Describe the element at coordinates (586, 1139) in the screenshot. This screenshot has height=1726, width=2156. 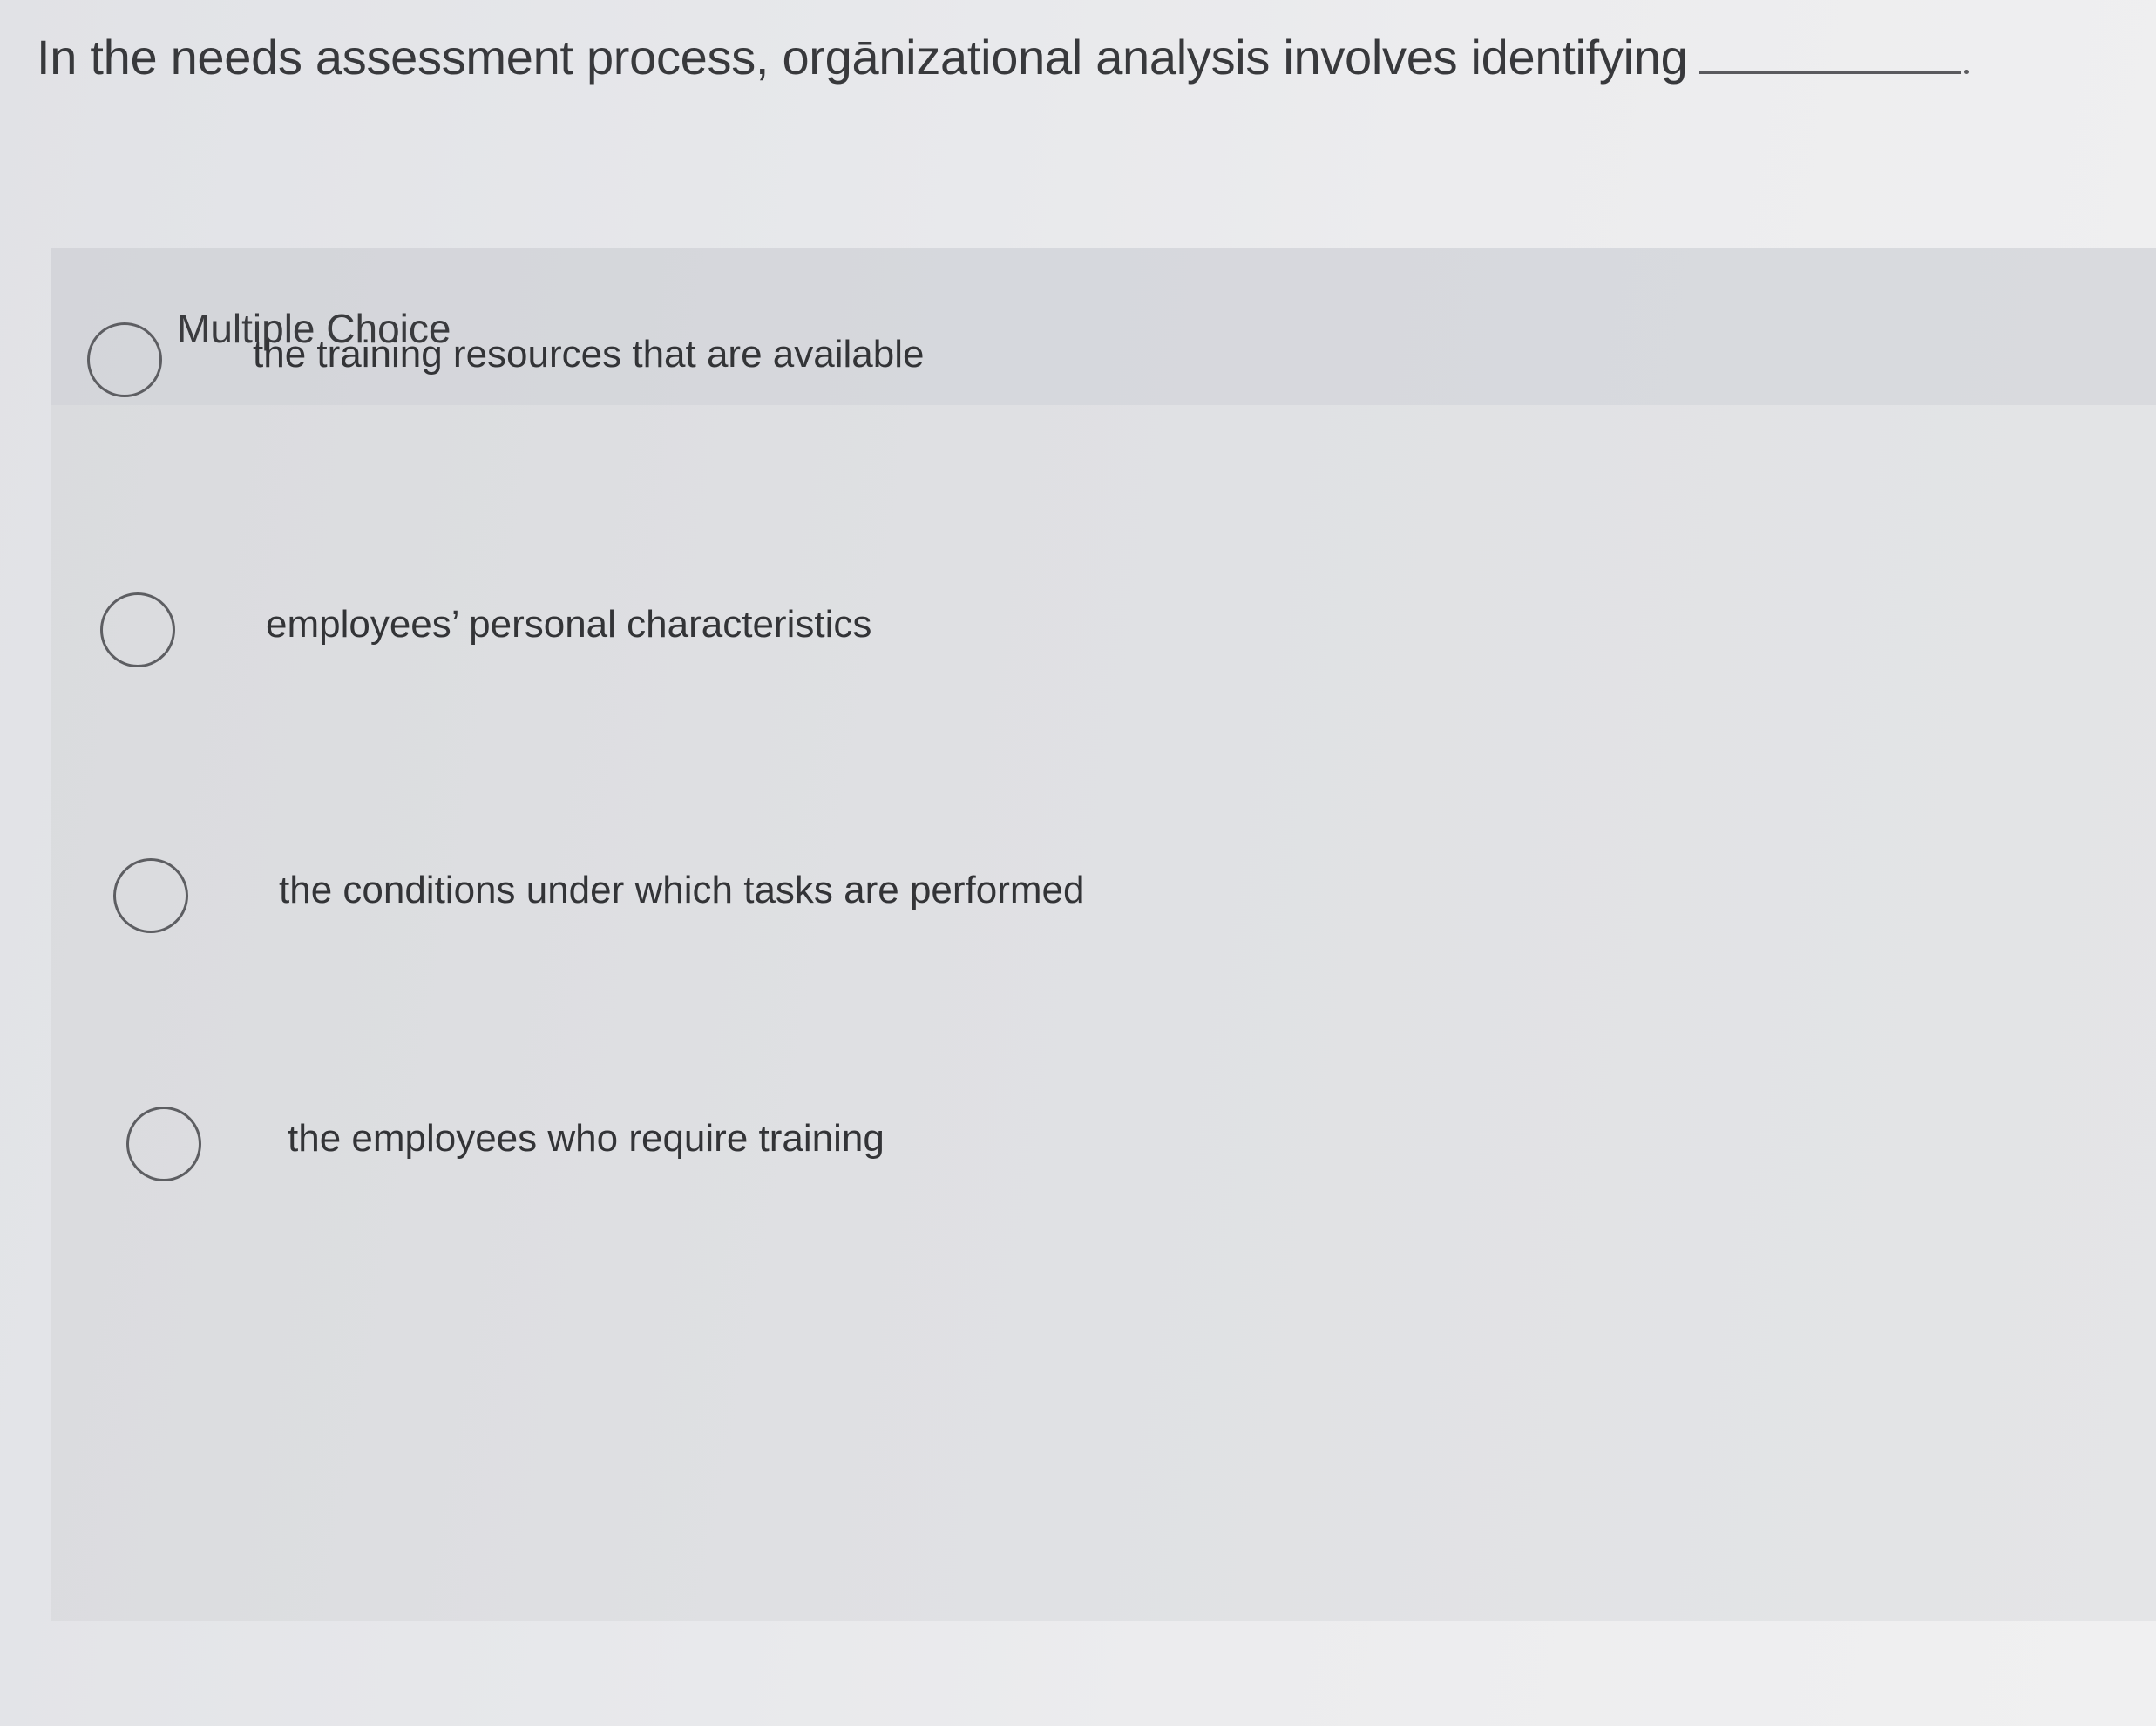
I see `choice-label-4: the employees who require training` at that location.